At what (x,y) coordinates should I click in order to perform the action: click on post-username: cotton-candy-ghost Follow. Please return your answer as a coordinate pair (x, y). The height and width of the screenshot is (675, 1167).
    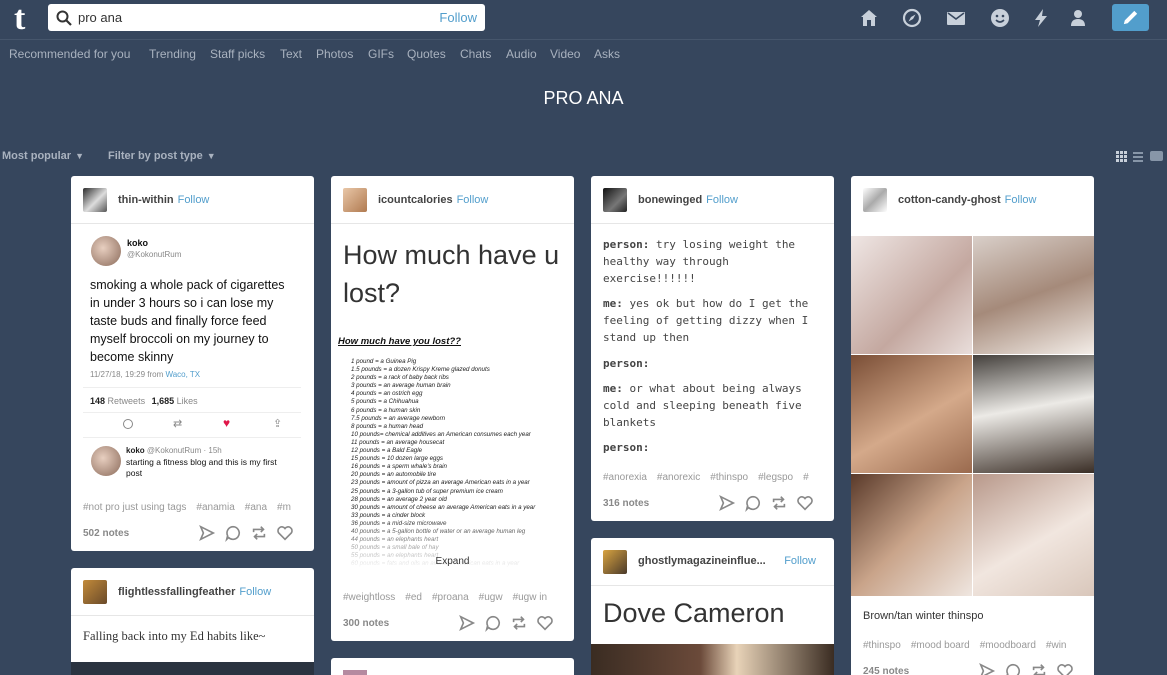
    Looking at the image, I should click on (967, 200).